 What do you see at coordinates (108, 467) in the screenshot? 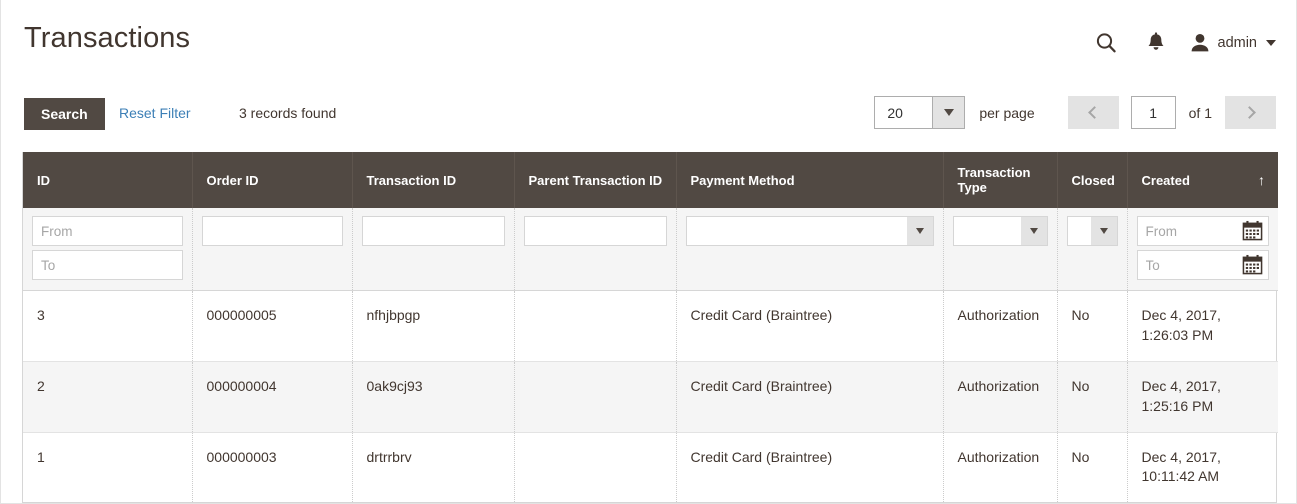
I see `cell-id: 1` at bounding box center [108, 467].